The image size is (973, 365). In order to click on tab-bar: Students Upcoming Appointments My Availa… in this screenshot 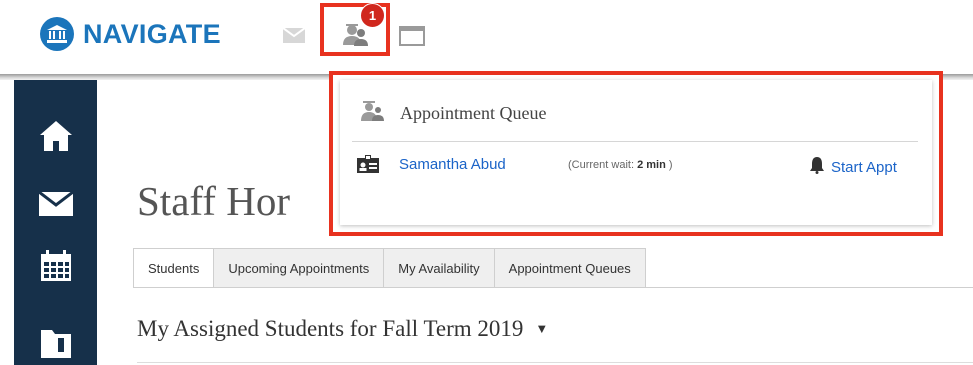, I will do `click(389, 268)`.